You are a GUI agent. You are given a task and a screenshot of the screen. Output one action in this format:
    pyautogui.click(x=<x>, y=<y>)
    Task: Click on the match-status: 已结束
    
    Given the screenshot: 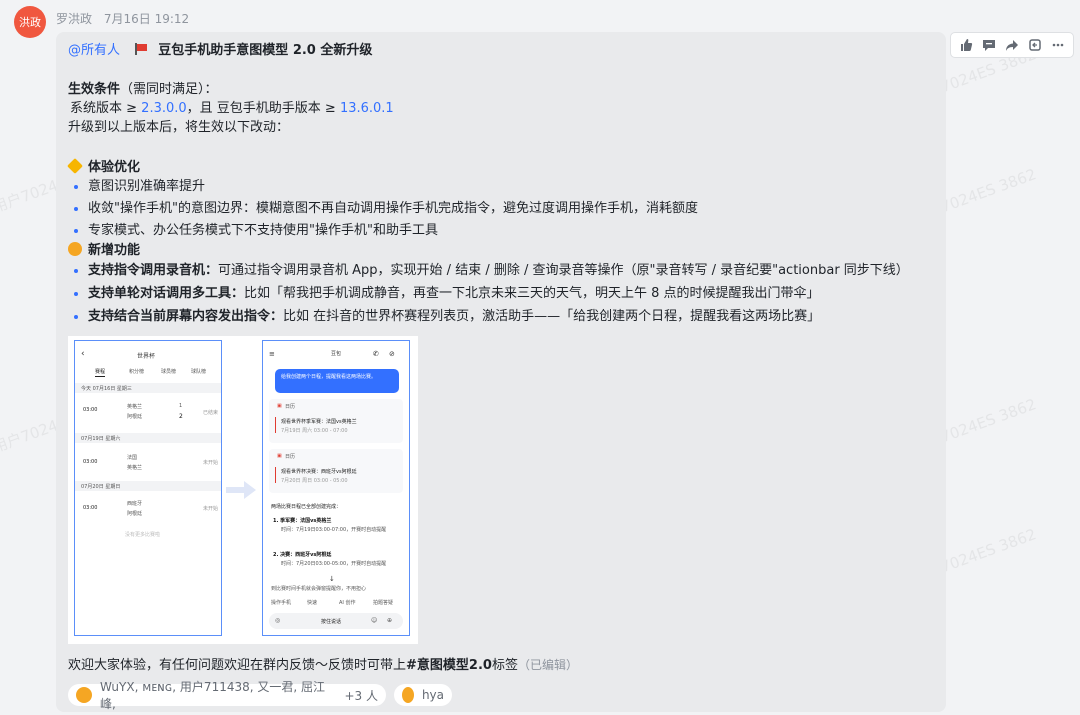 What is the action you would take?
    pyautogui.click(x=211, y=413)
    